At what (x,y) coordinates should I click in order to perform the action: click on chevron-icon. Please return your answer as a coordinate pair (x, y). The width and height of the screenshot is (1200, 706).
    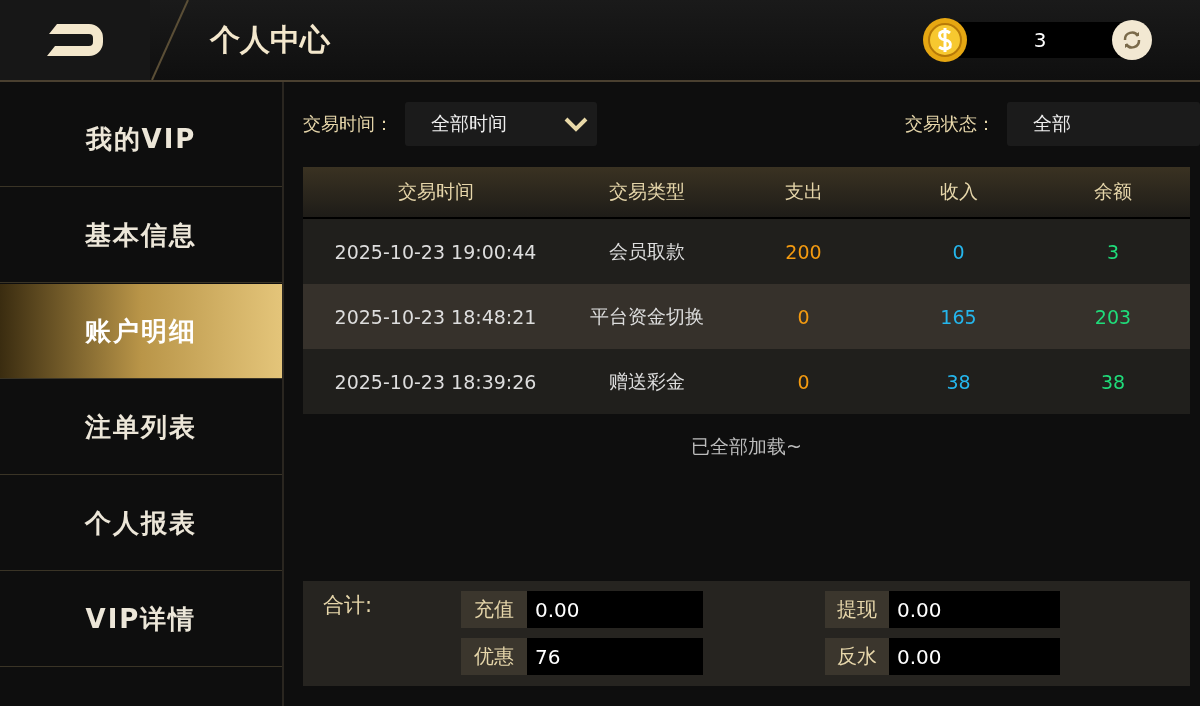
    Looking at the image, I should click on (576, 124).